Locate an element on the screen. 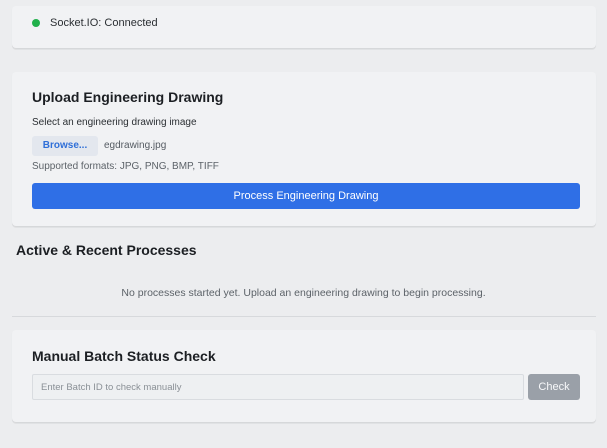  check-button: Check is located at coordinates (554, 387).